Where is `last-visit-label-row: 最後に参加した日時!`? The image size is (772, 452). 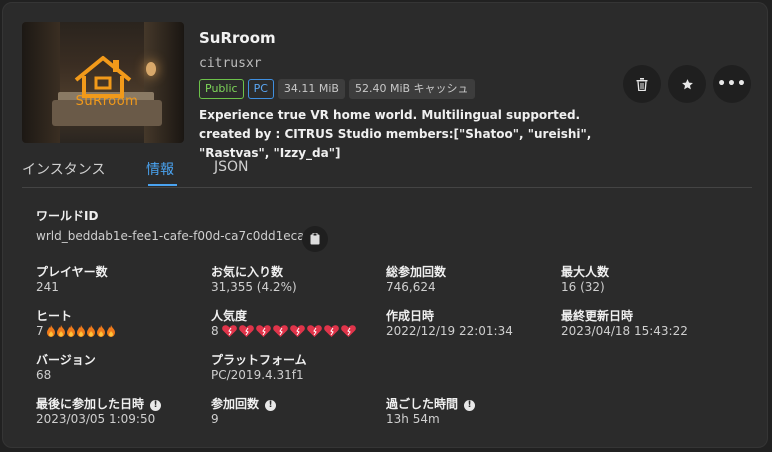 last-visit-label-row: 最後に参加した日時! is located at coordinates (99, 403).